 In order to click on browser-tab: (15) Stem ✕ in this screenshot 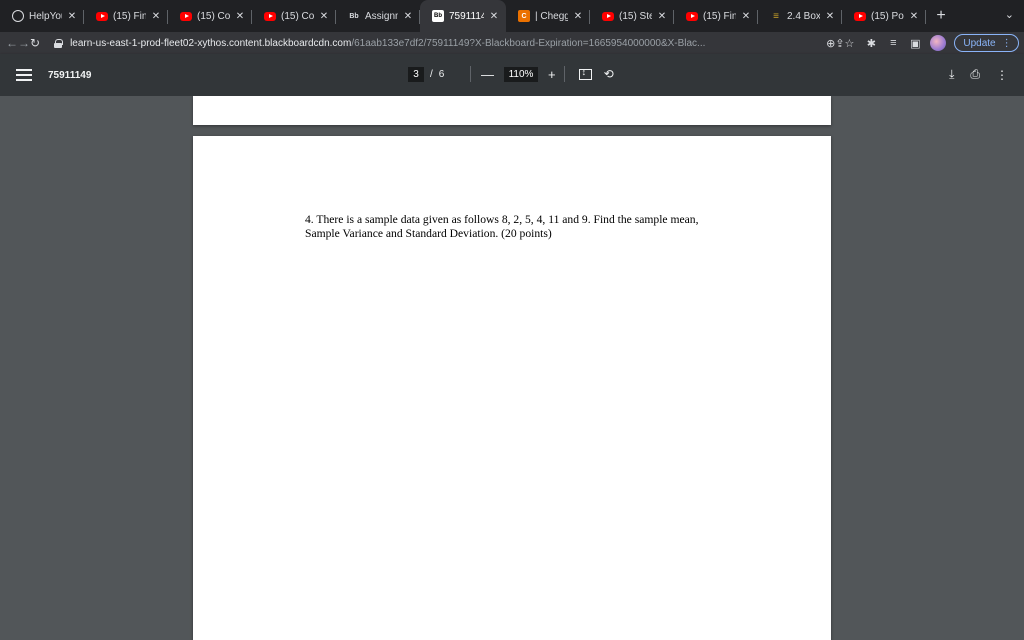, I will do `click(632, 16)`.